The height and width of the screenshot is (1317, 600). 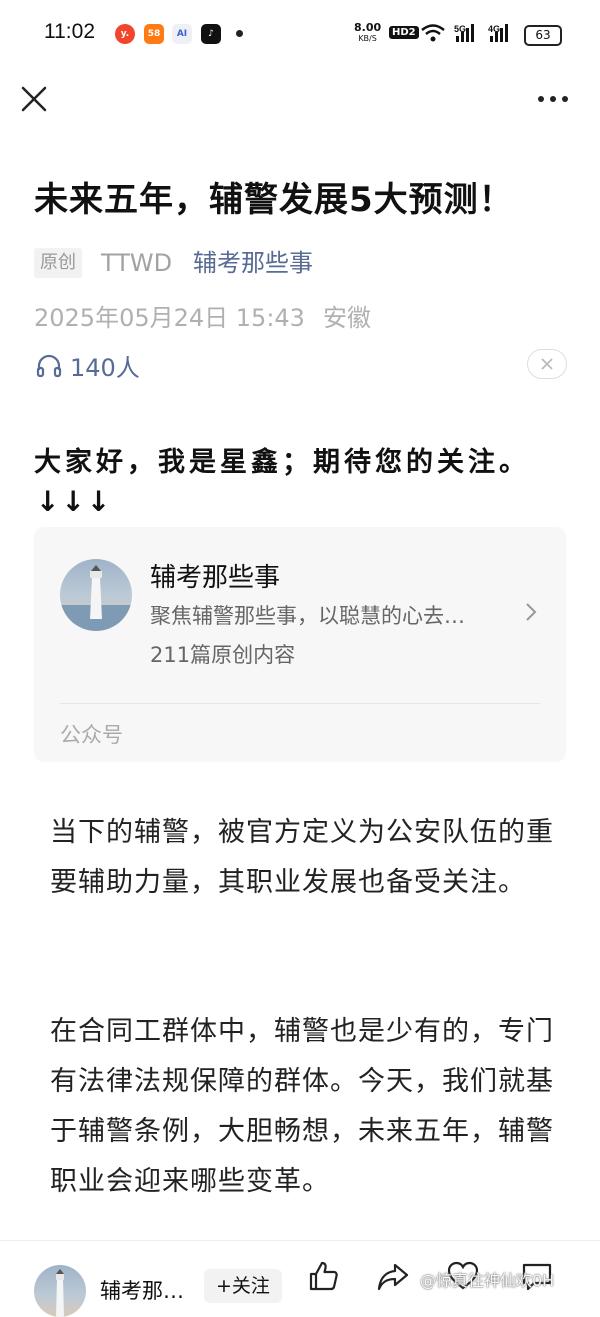 What do you see at coordinates (347, 318) in the screenshot?
I see `publish-location: 安徽` at bounding box center [347, 318].